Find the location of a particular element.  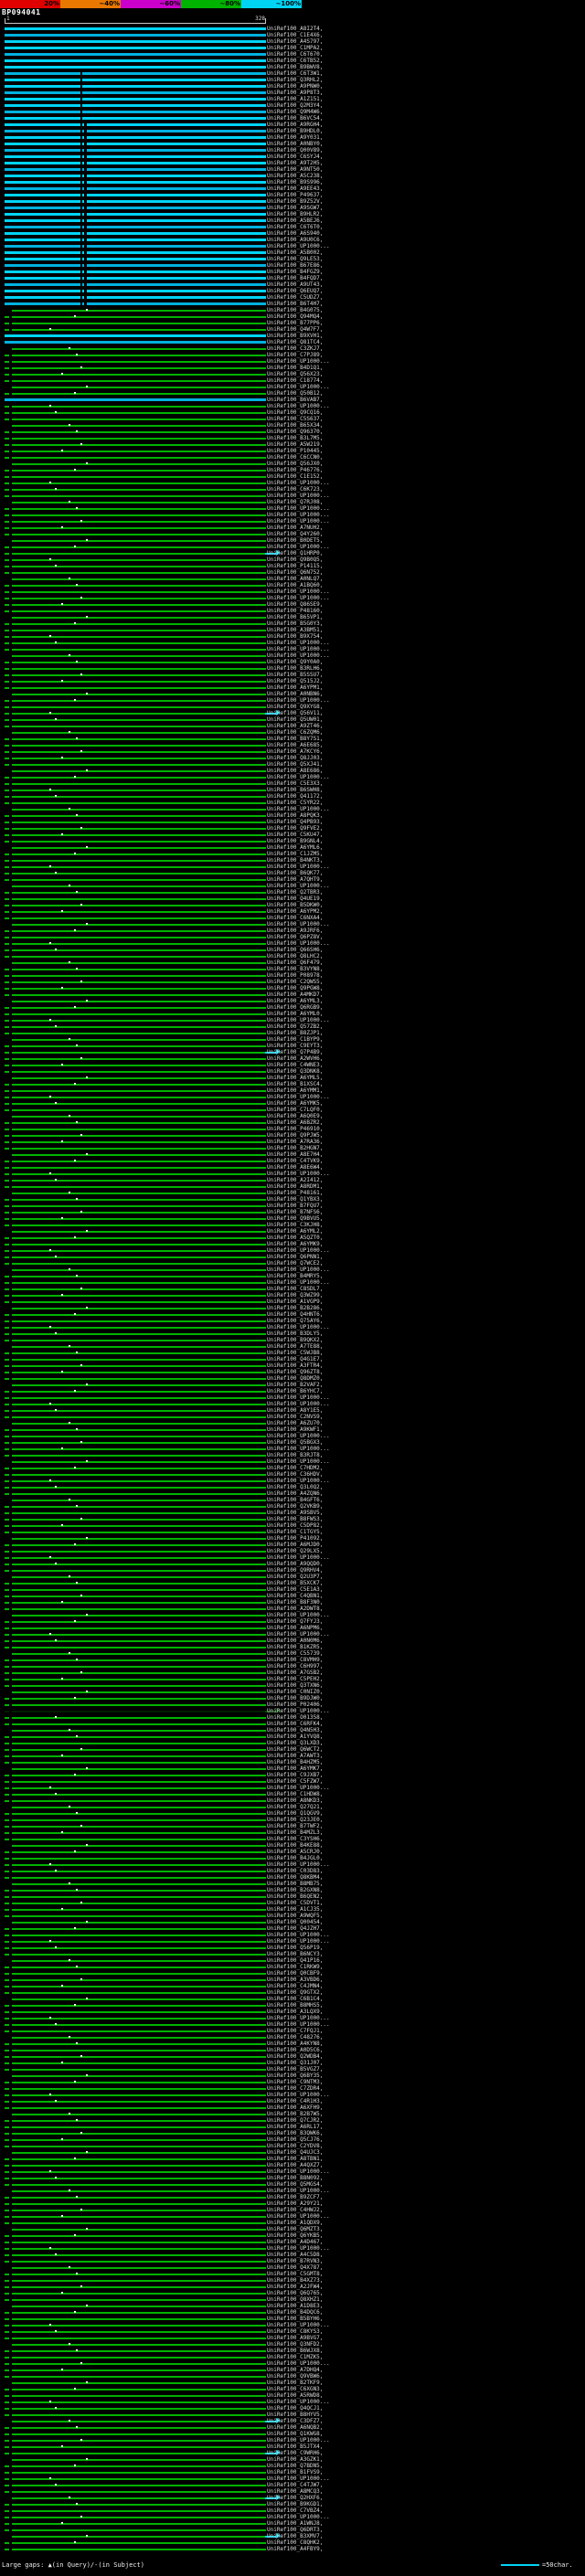

alignment-row: UniRef100_A7RA36, is located at coordinates (293, 1142).